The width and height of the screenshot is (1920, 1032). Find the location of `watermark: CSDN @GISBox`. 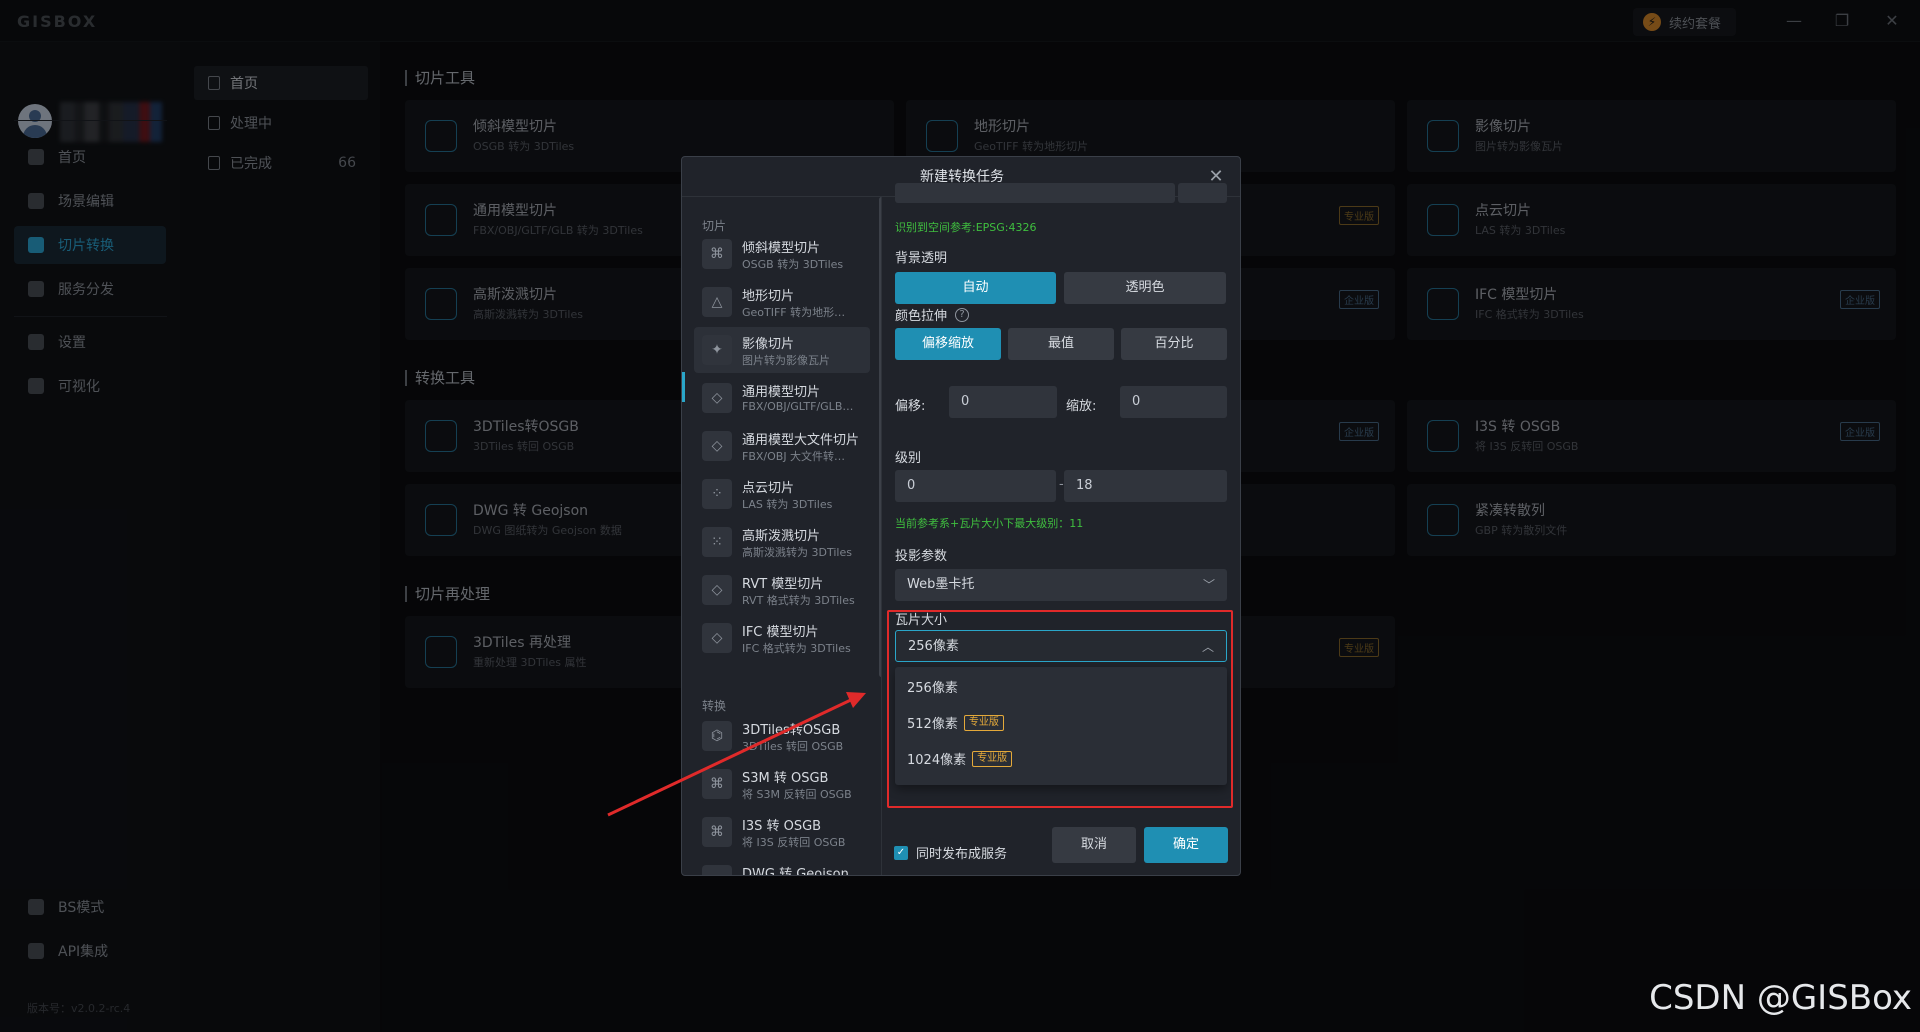

watermark: CSDN @GISBox is located at coordinates (1780, 998).